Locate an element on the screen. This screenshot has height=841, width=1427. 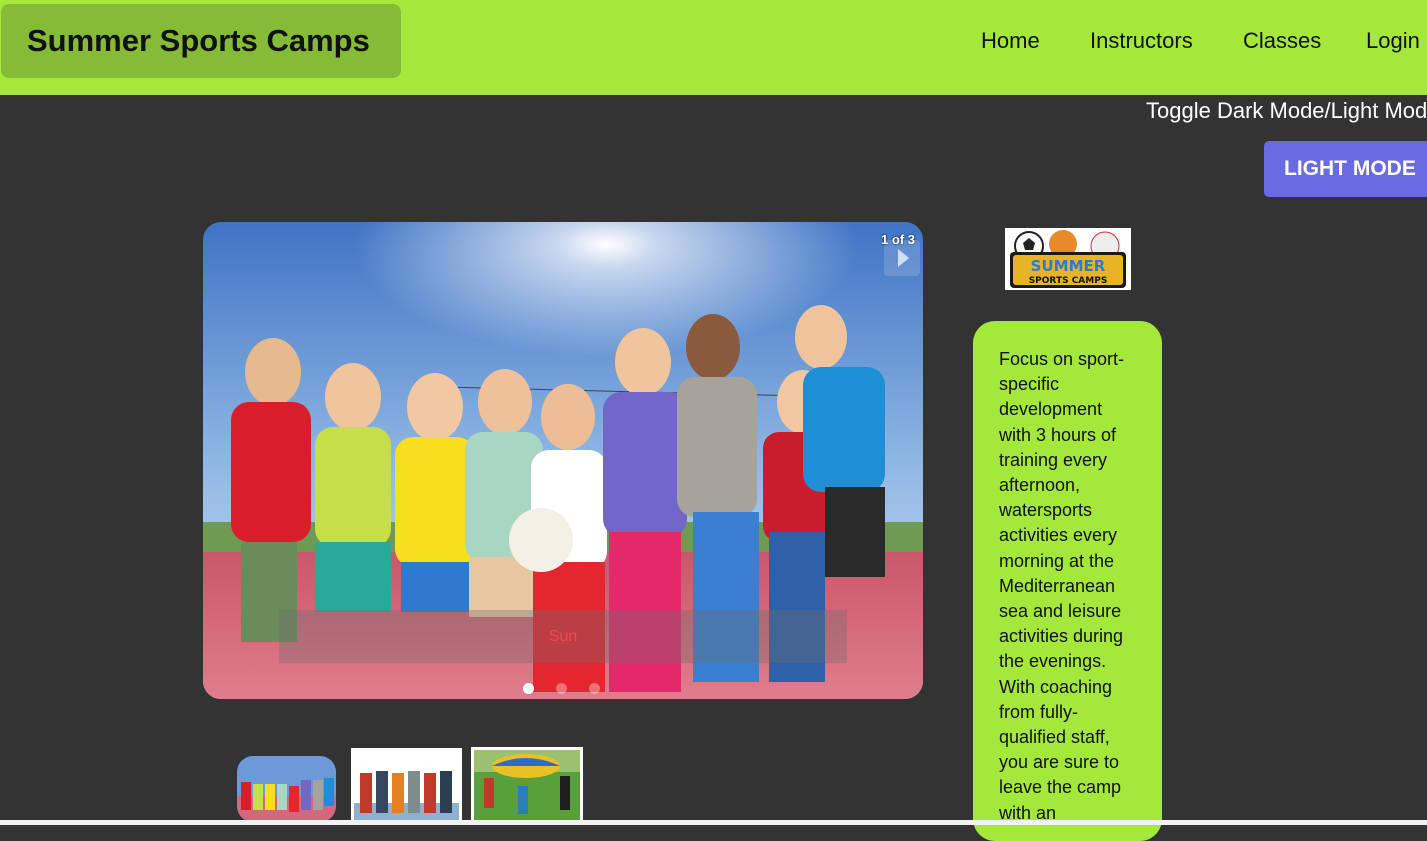
nav-classes: Classes is located at coordinates (1282, 41).